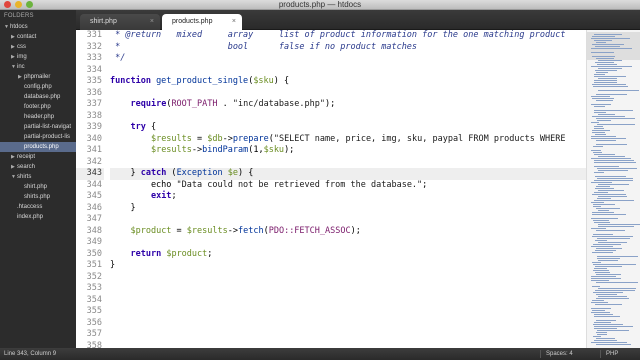  I want to click on code-token: catch, so click(153, 173).